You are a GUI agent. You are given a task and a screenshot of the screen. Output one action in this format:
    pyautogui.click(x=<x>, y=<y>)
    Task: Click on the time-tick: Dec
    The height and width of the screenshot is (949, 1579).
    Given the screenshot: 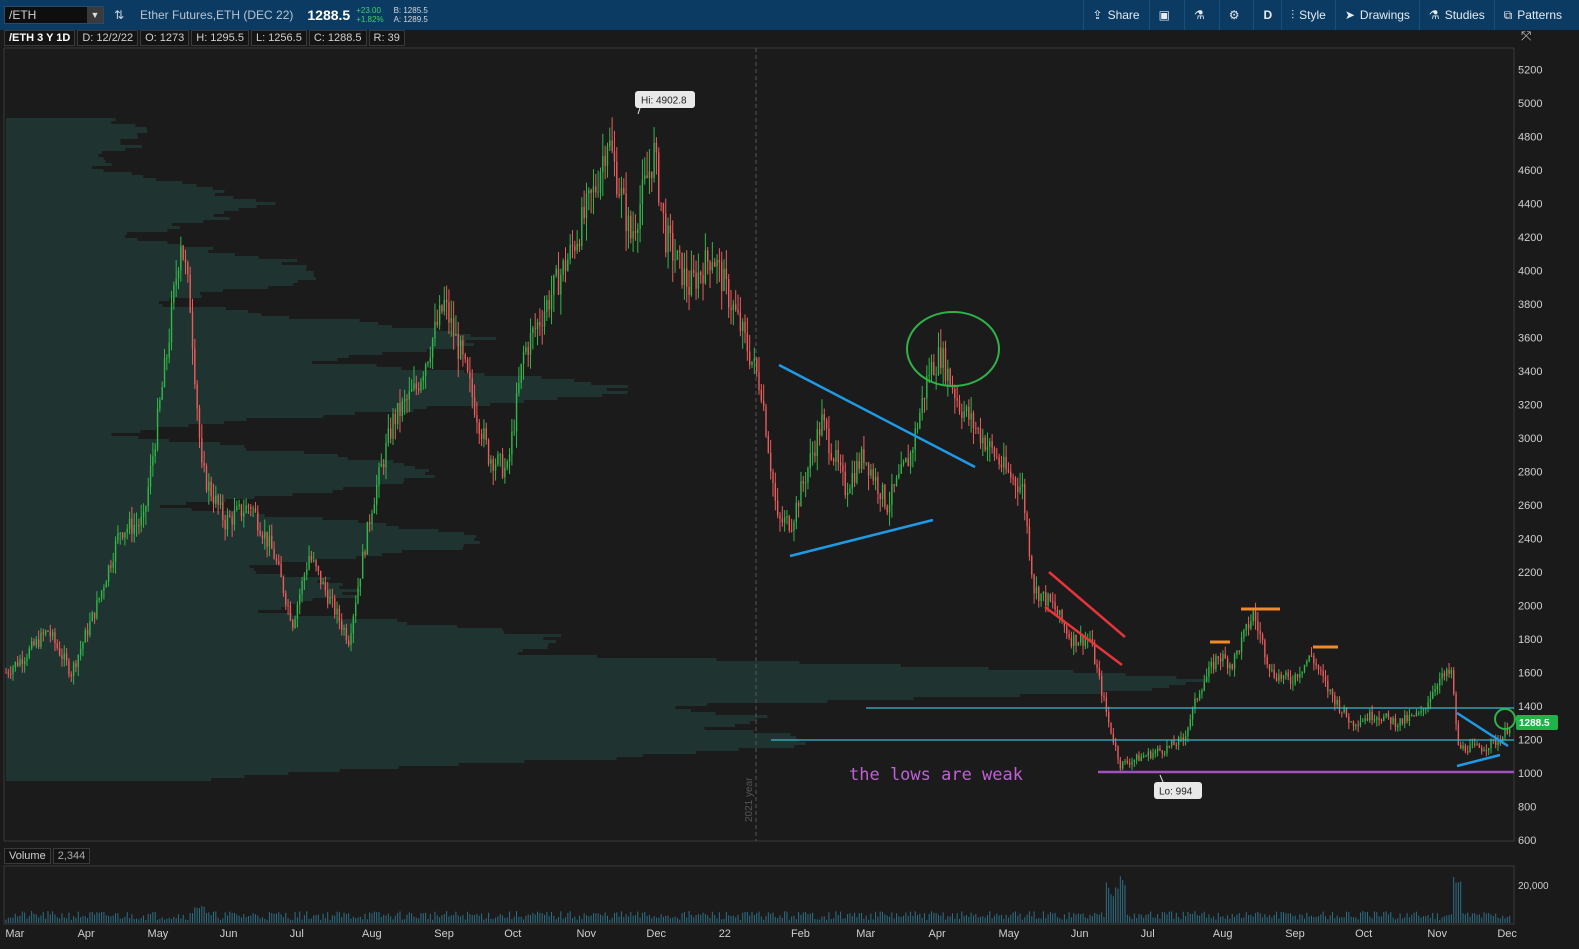 What is the action you would take?
    pyautogui.click(x=656, y=934)
    